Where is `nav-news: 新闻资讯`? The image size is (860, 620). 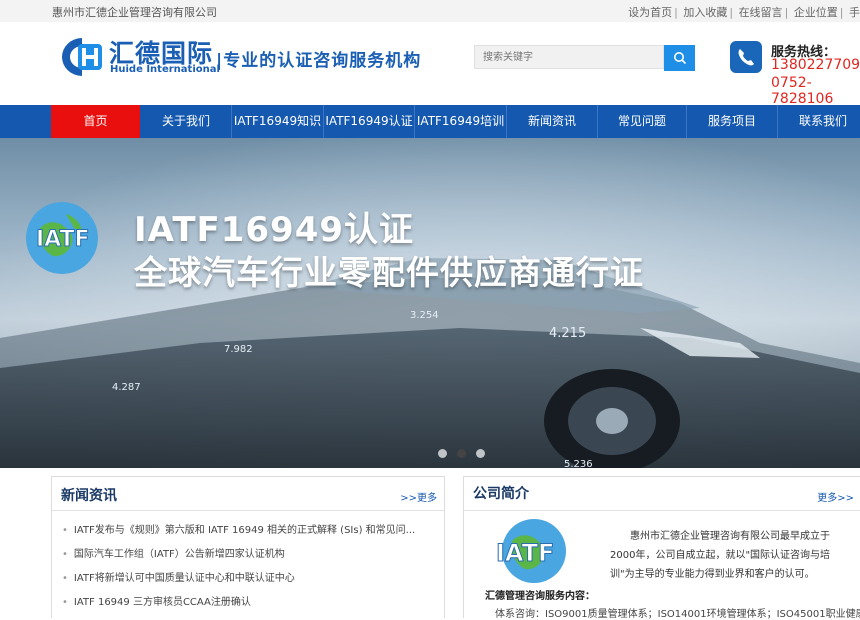 nav-news: 新闻资讯 is located at coordinates (552, 121).